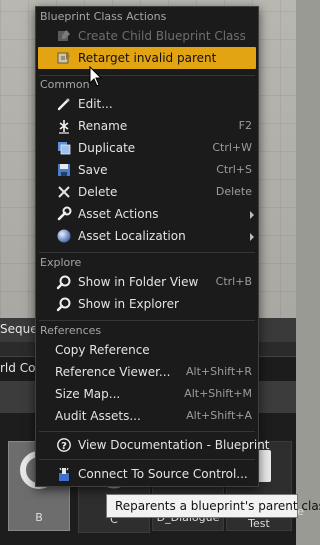  What do you see at coordinates (219, 415) in the screenshot?
I see `shortcut-audit-assets: Alt+Shift+A` at bounding box center [219, 415].